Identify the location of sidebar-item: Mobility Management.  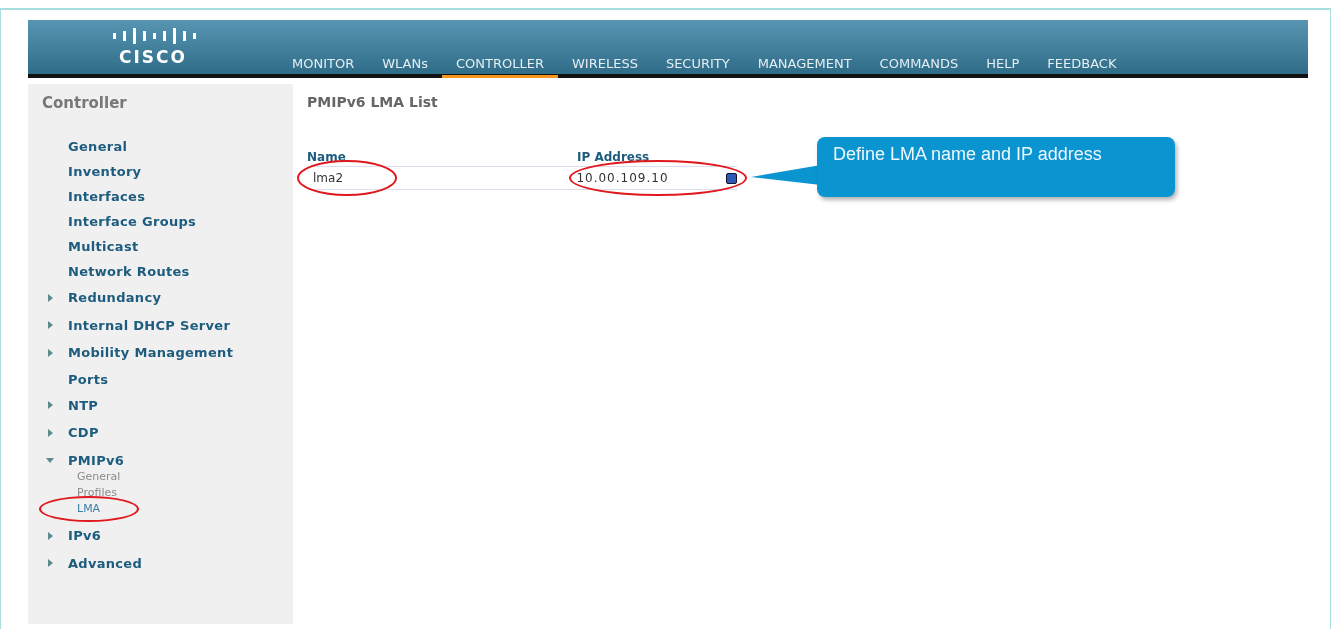
(151, 353).